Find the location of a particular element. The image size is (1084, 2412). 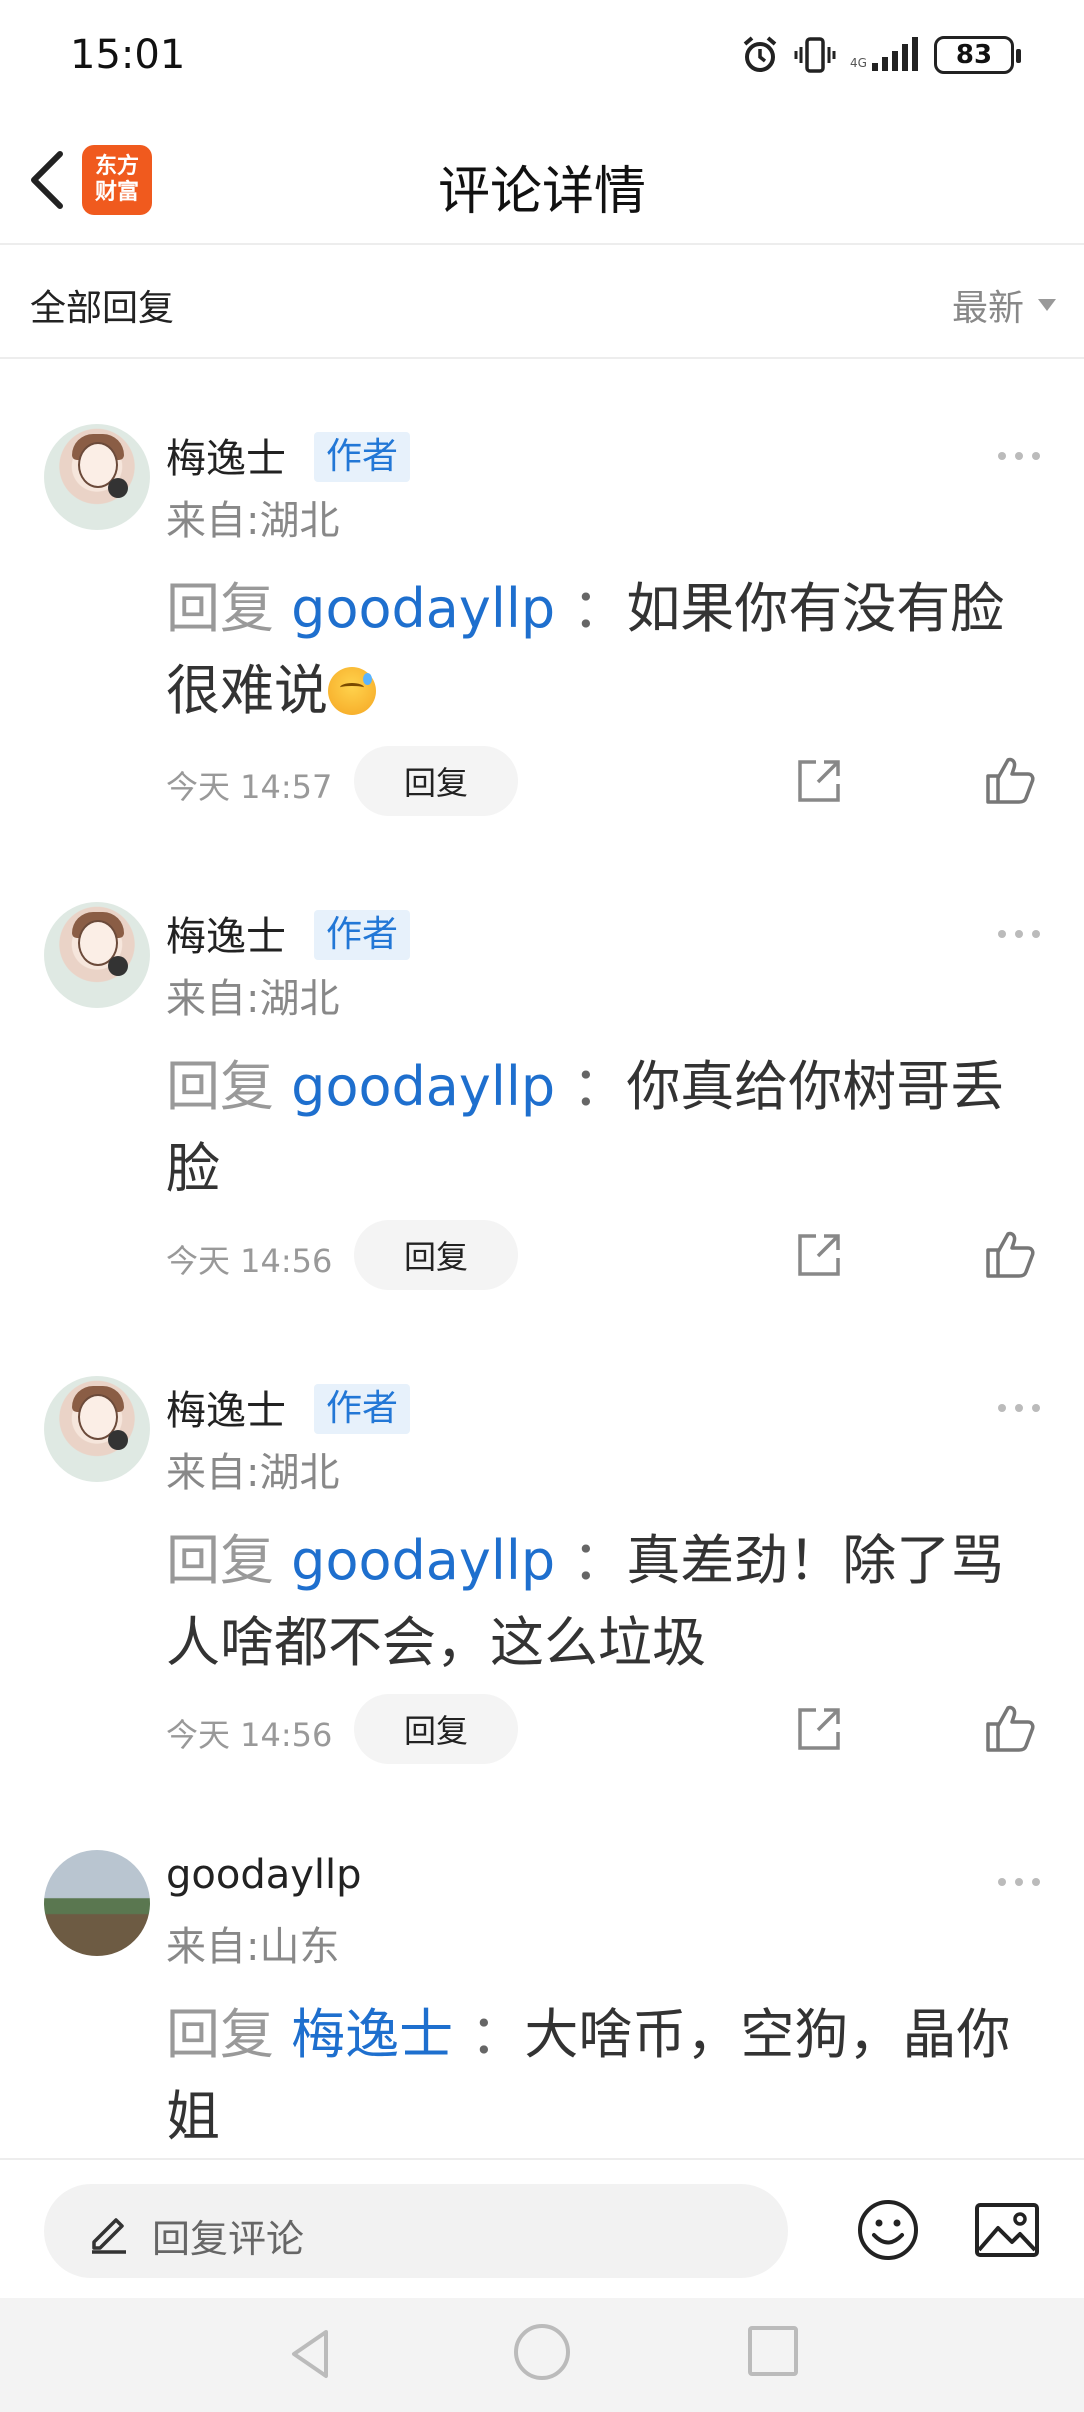

system-back-icon is located at coordinates (312, 2354).